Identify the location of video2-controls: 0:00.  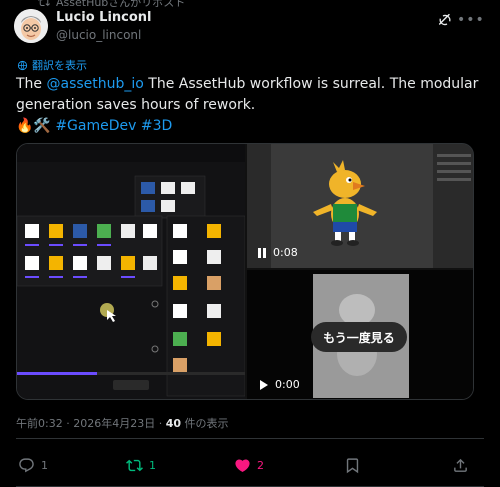
(279, 384).